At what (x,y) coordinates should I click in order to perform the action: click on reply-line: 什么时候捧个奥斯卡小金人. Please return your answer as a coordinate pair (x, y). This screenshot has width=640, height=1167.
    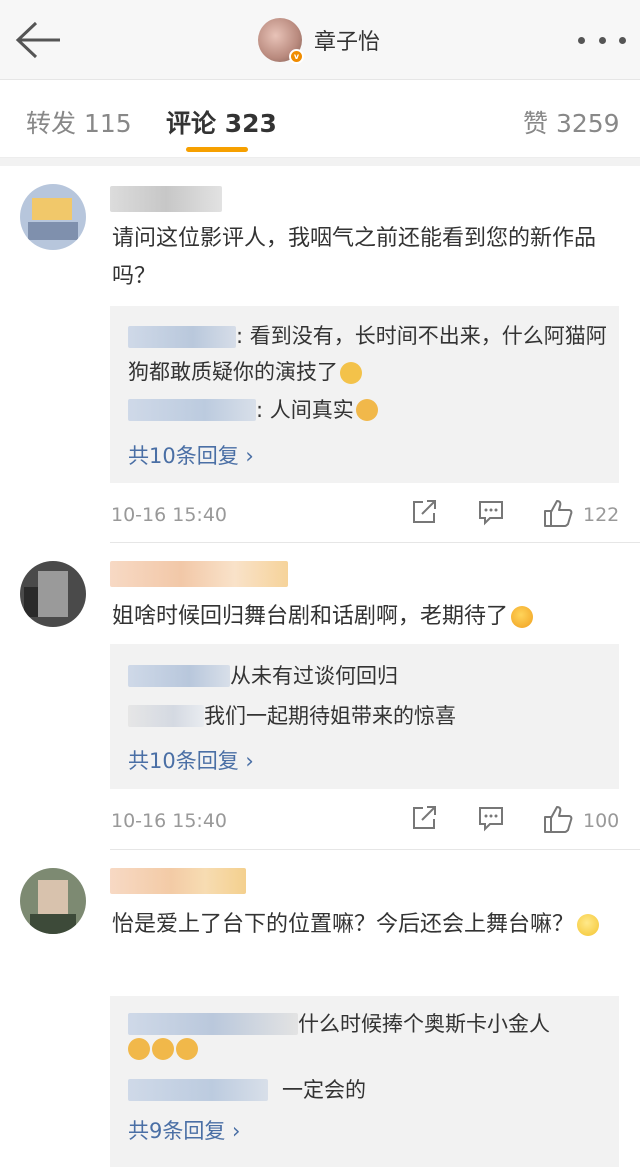
    Looking at the image, I should click on (368, 1024).